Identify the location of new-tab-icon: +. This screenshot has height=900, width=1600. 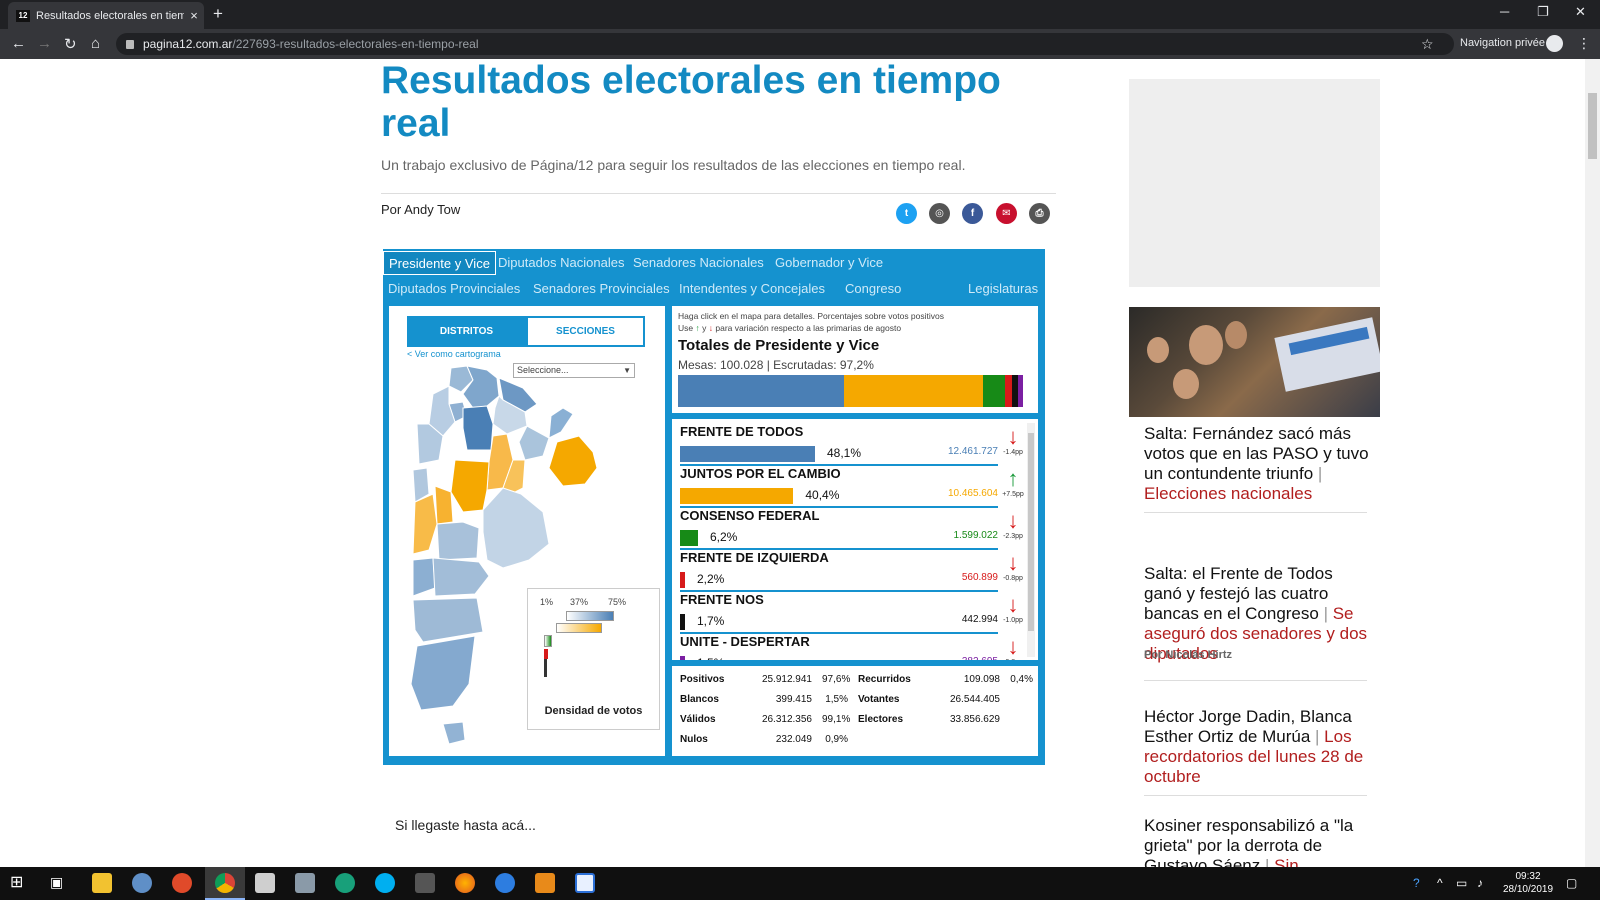
(218, 14).